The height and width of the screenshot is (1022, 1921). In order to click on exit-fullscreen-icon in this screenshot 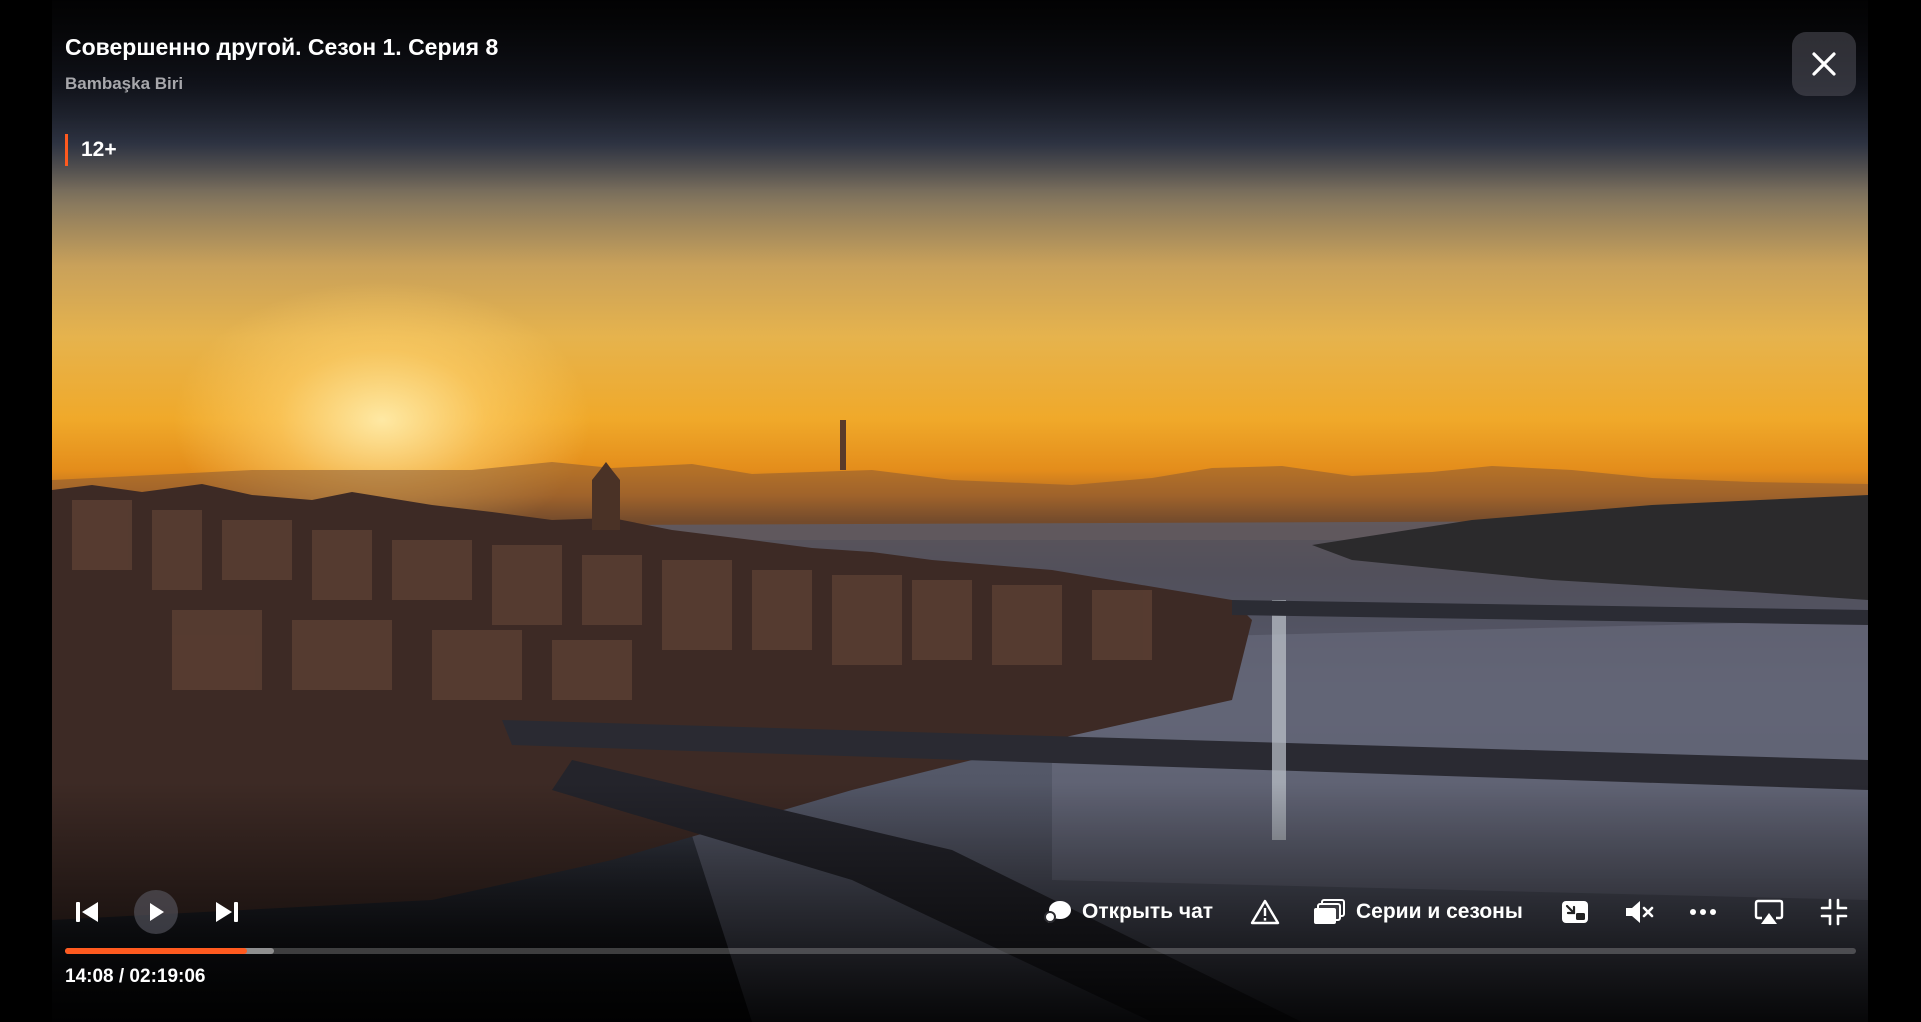, I will do `click(1834, 912)`.